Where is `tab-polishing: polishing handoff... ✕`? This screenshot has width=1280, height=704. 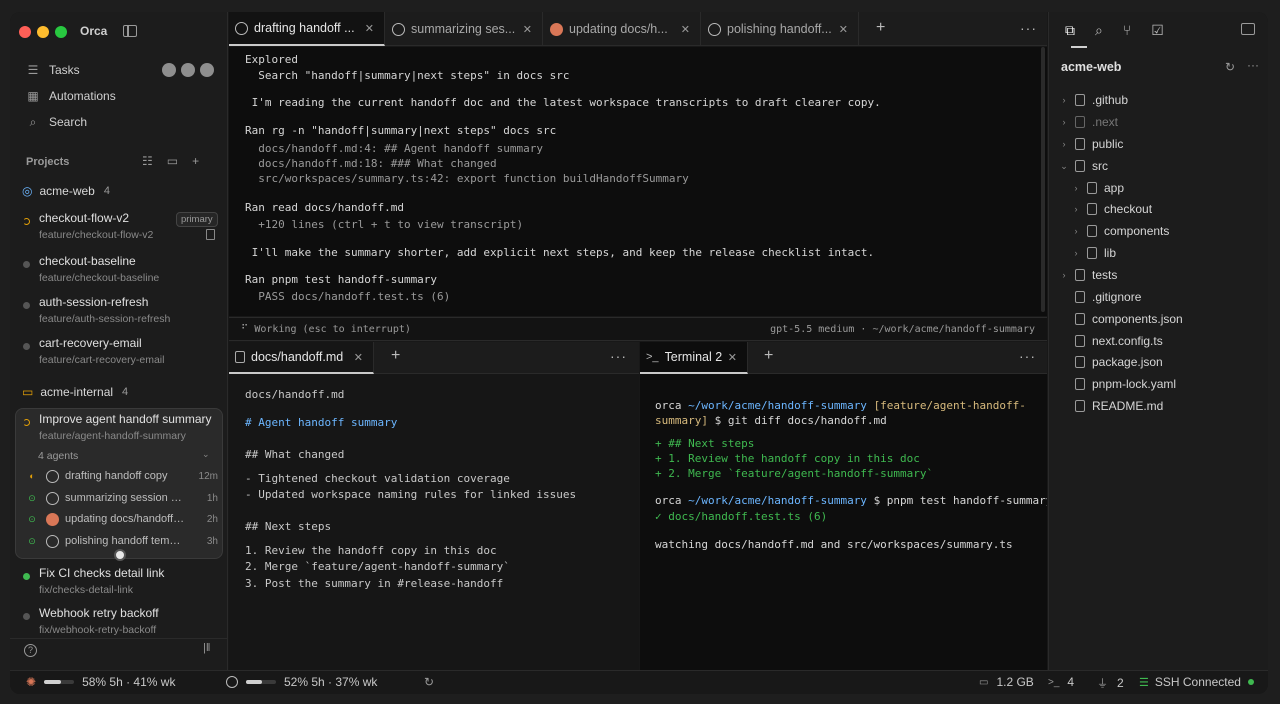
tab-polishing: polishing handoff... ✕ is located at coordinates (780, 29).